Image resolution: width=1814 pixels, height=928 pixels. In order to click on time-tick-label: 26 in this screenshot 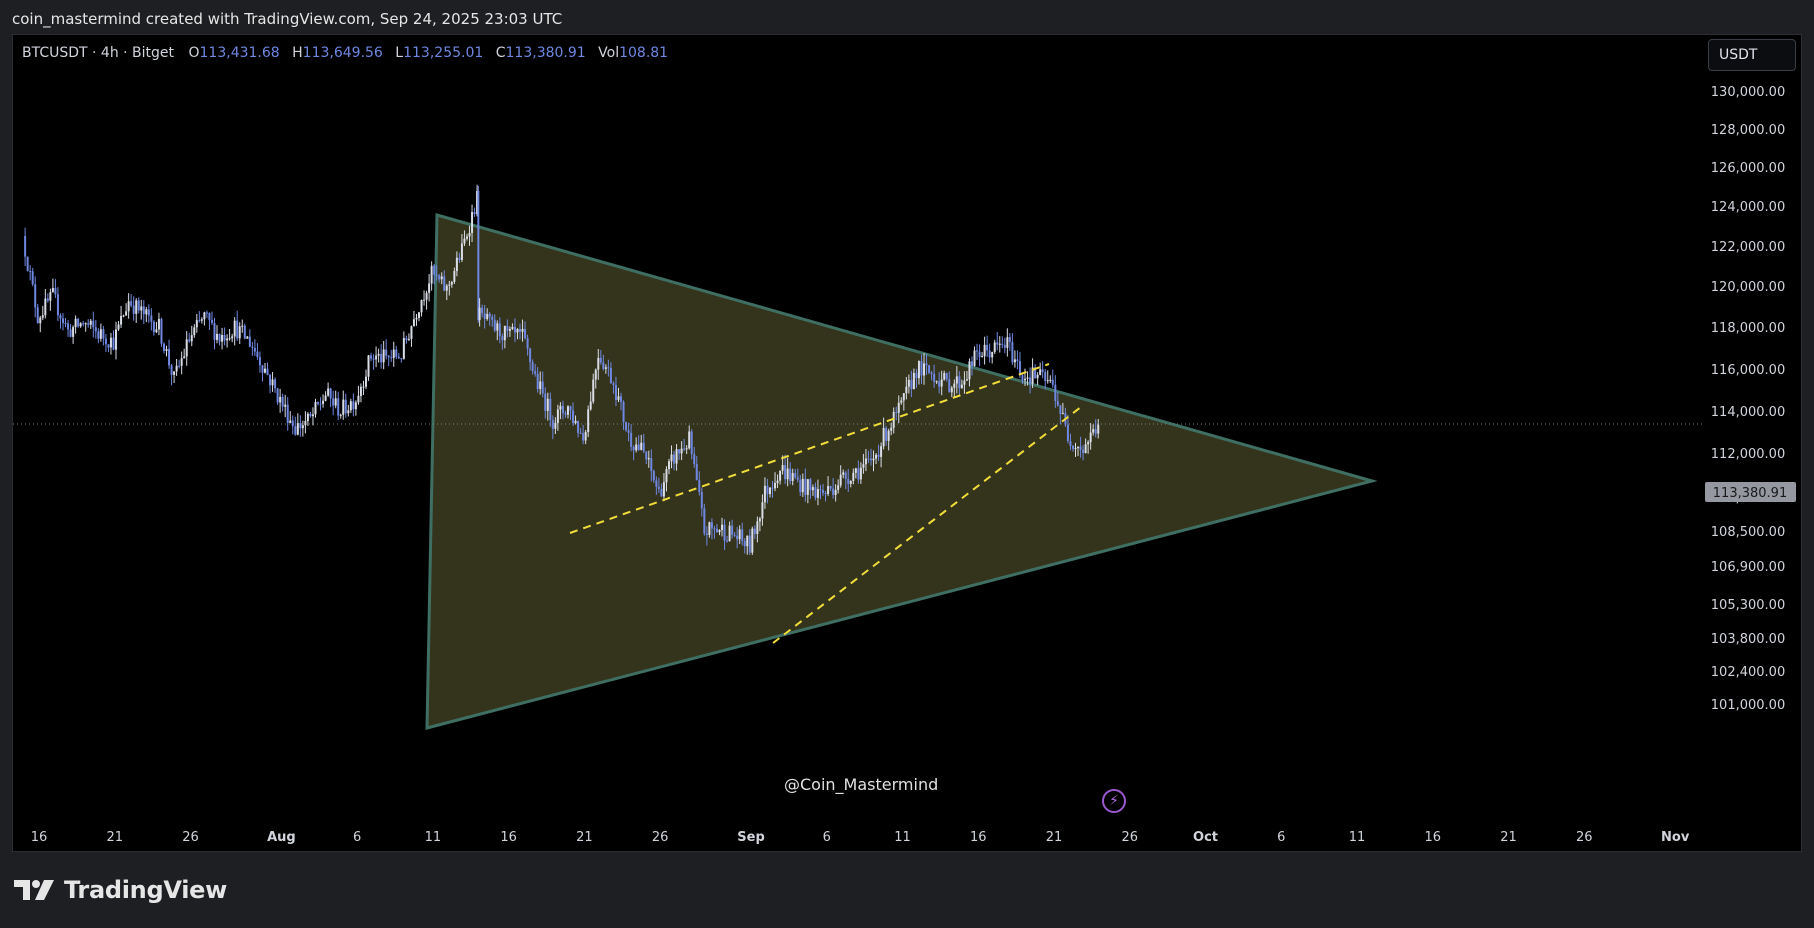, I will do `click(190, 837)`.